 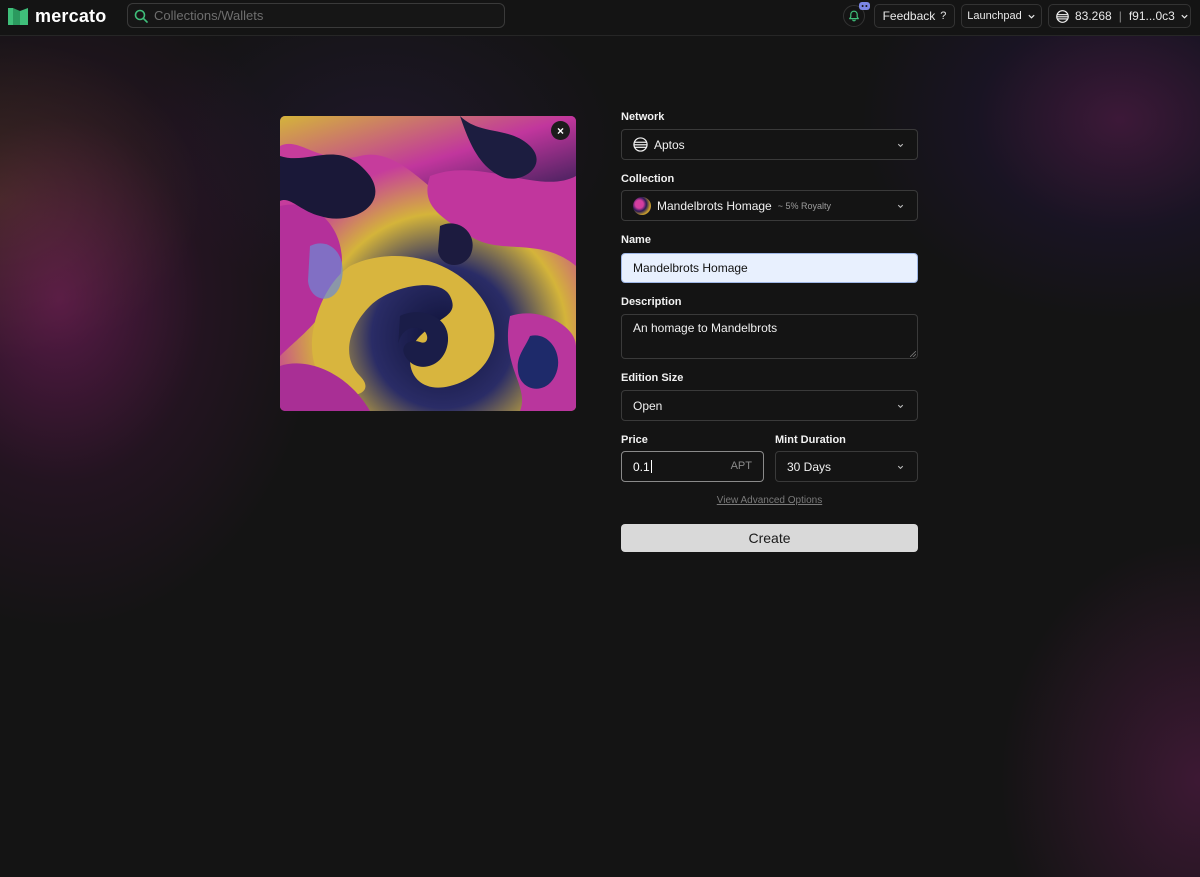 I want to click on launchpad-dropdown: Launchpad, so click(x=1001, y=16).